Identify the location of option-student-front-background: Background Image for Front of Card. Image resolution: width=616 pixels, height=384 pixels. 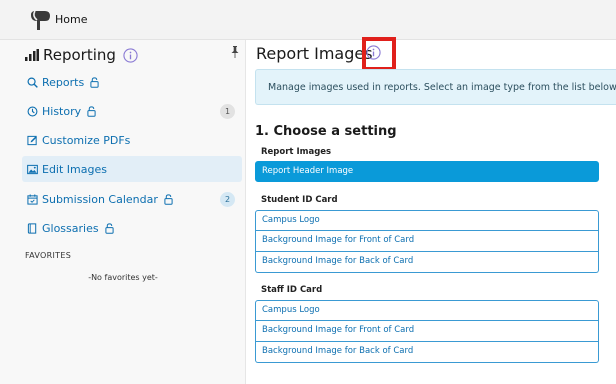
(427, 241).